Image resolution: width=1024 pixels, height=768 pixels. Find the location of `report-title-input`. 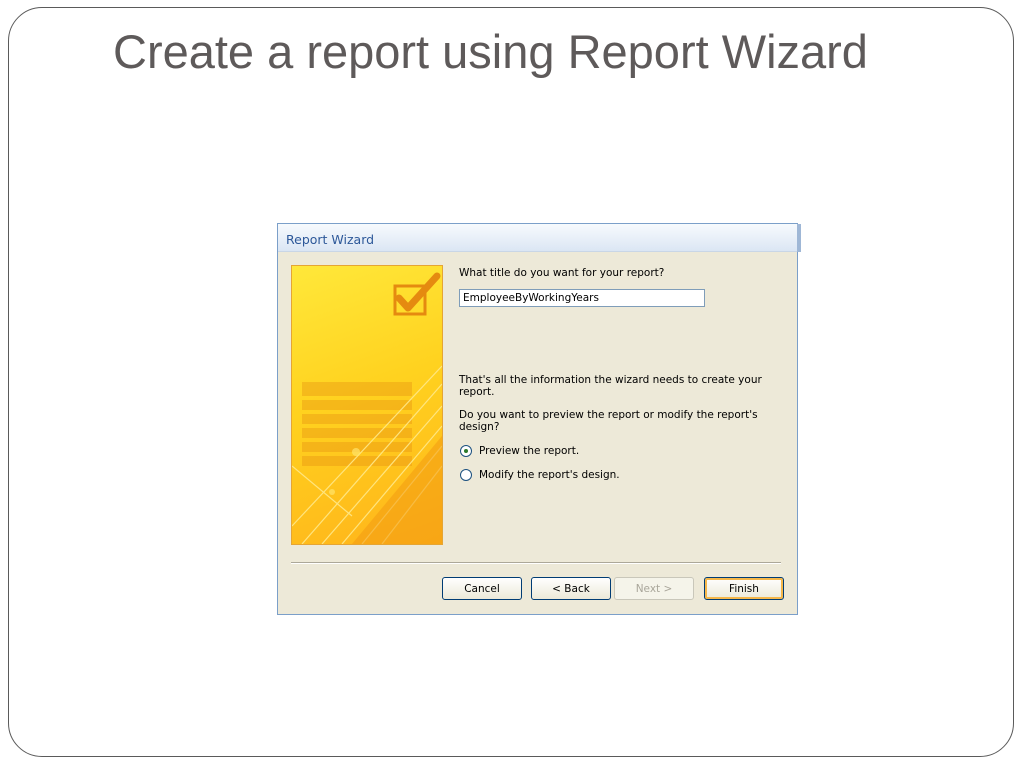

report-title-input is located at coordinates (582, 298).